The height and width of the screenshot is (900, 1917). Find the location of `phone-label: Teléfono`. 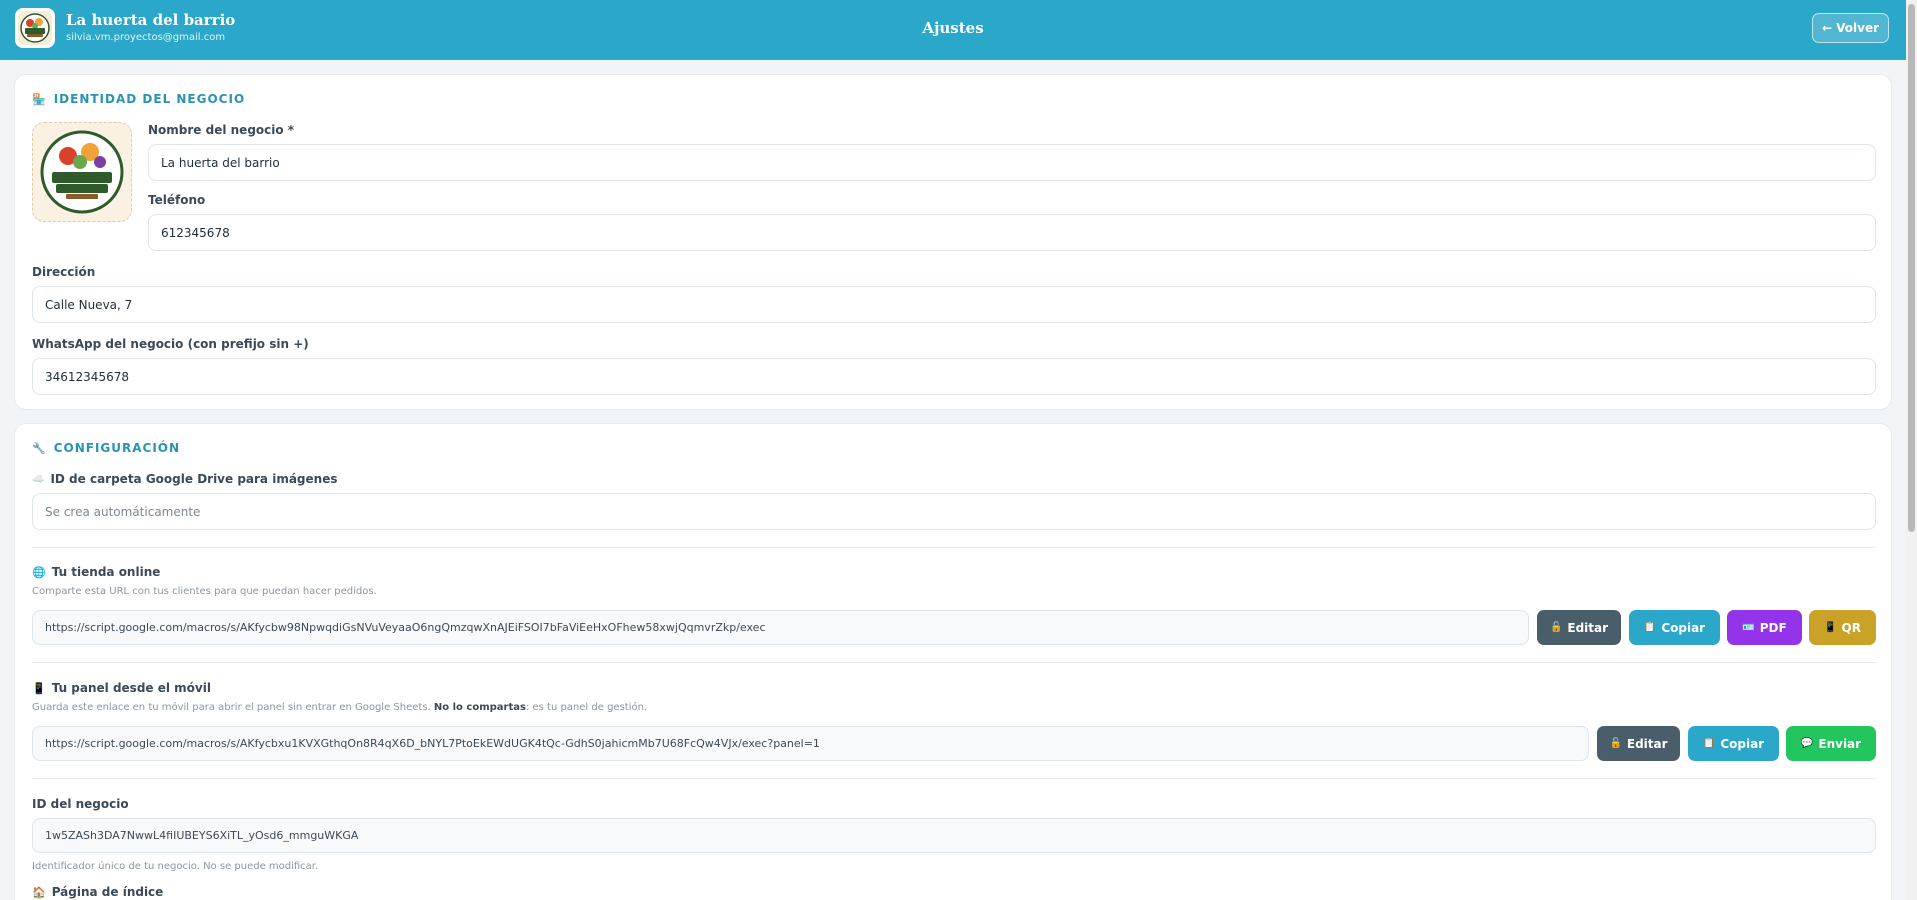

phone-label: Teléfono is located at coordinates (177, 200).